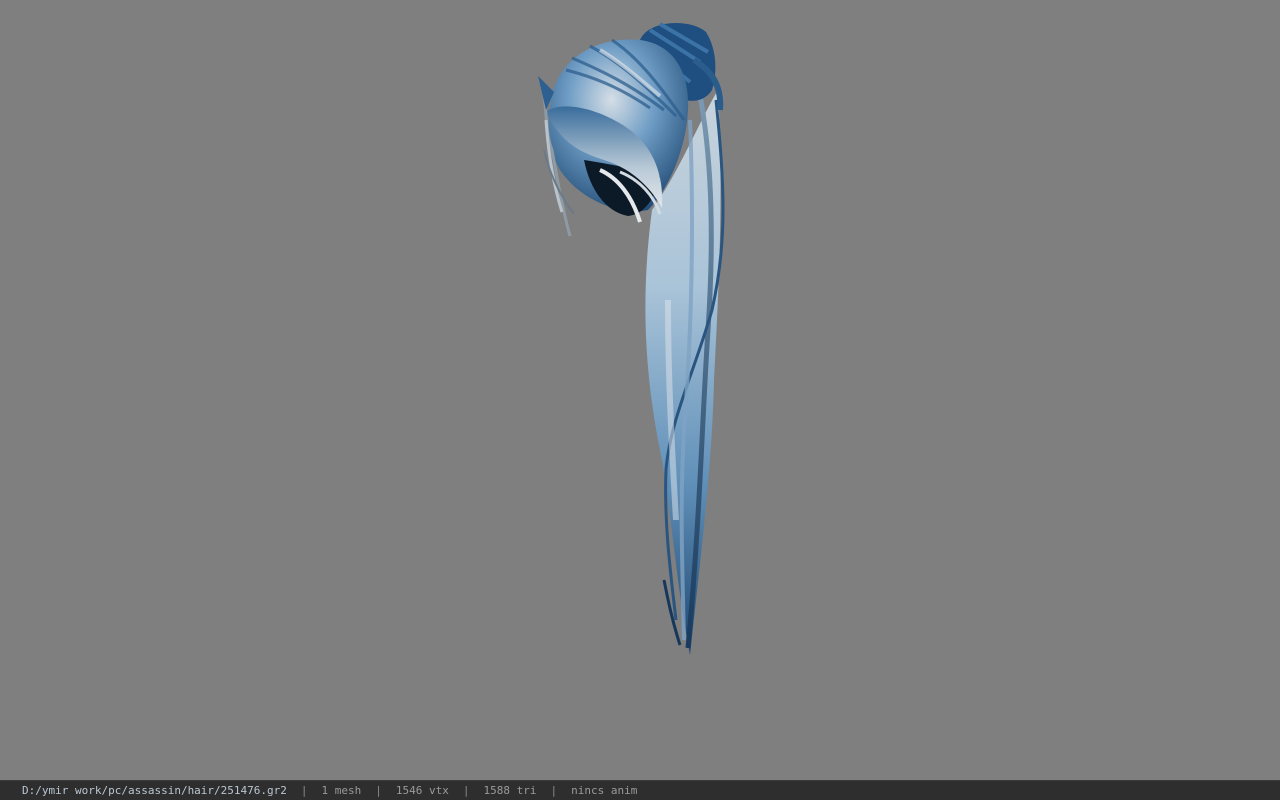  I want to click on vertex-count: 1546 vtx, so click(422, 790).